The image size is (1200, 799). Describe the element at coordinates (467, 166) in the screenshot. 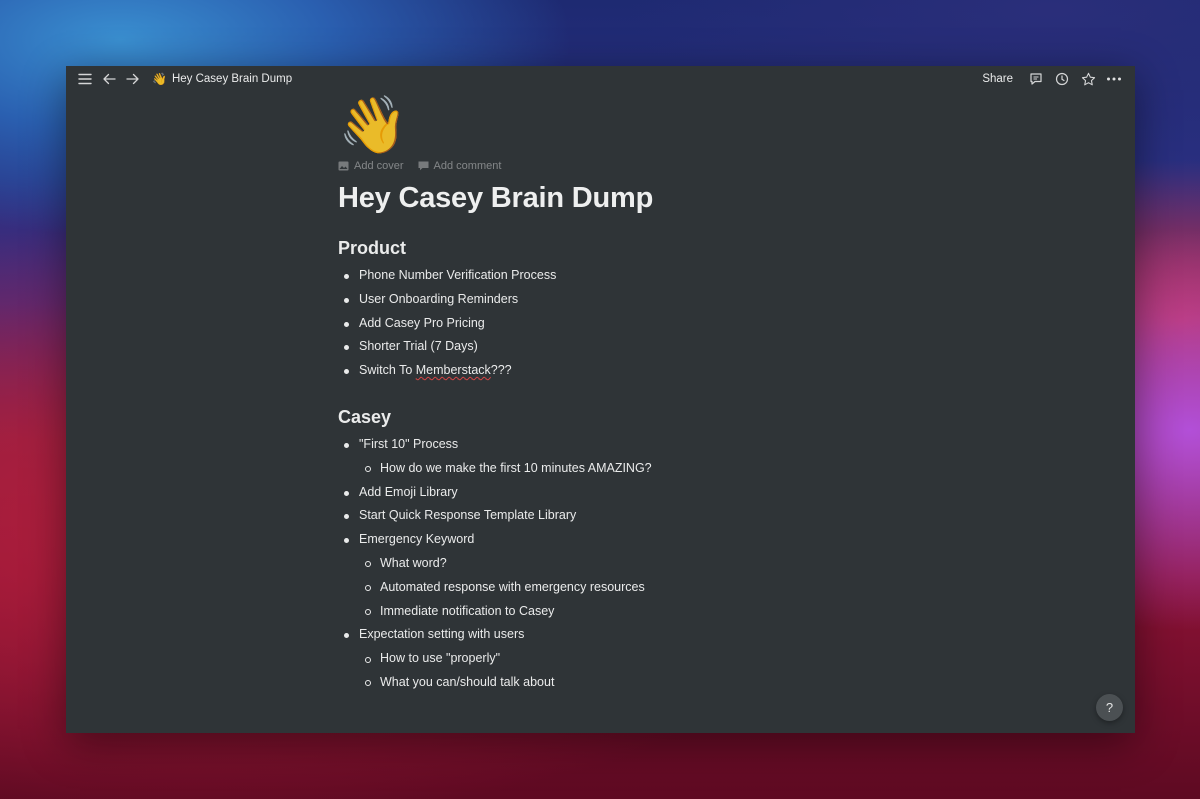

I see `add-comment-label: Add comment` at that location.